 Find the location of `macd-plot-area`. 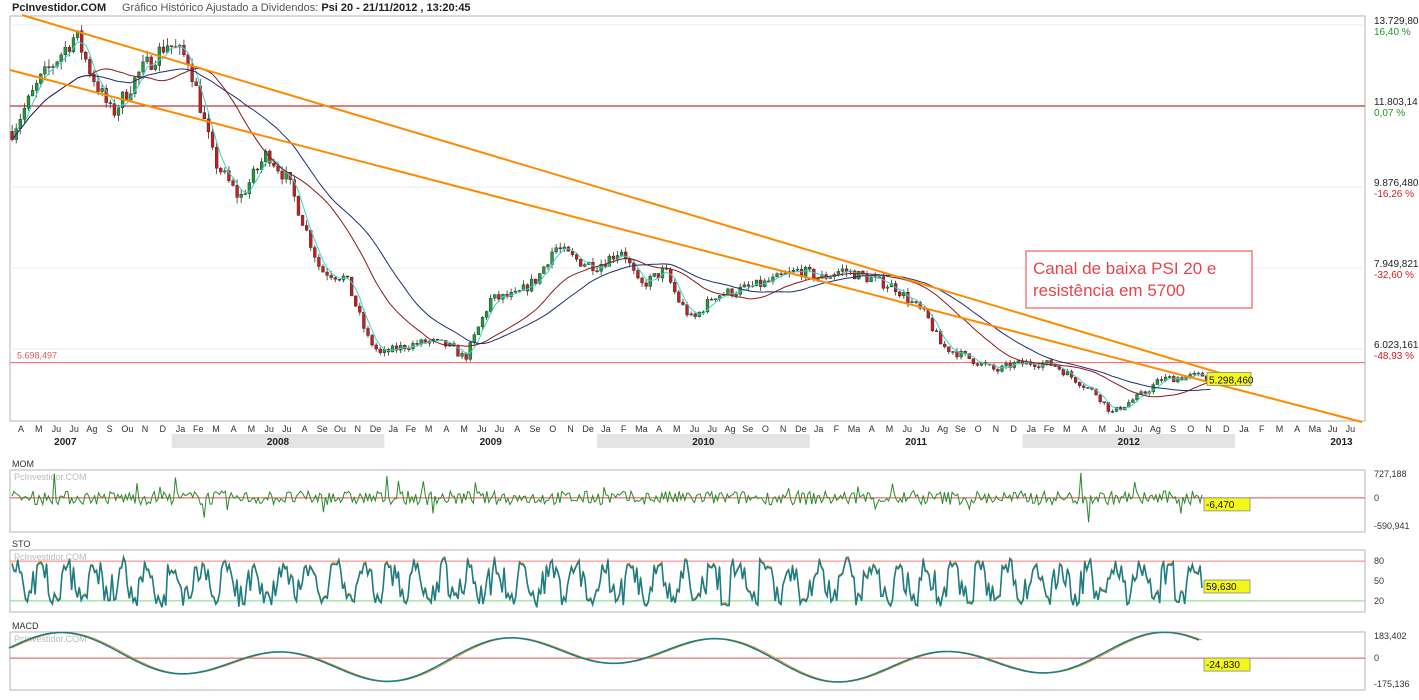

macd-plot-area is located at coordinates (687, 661).